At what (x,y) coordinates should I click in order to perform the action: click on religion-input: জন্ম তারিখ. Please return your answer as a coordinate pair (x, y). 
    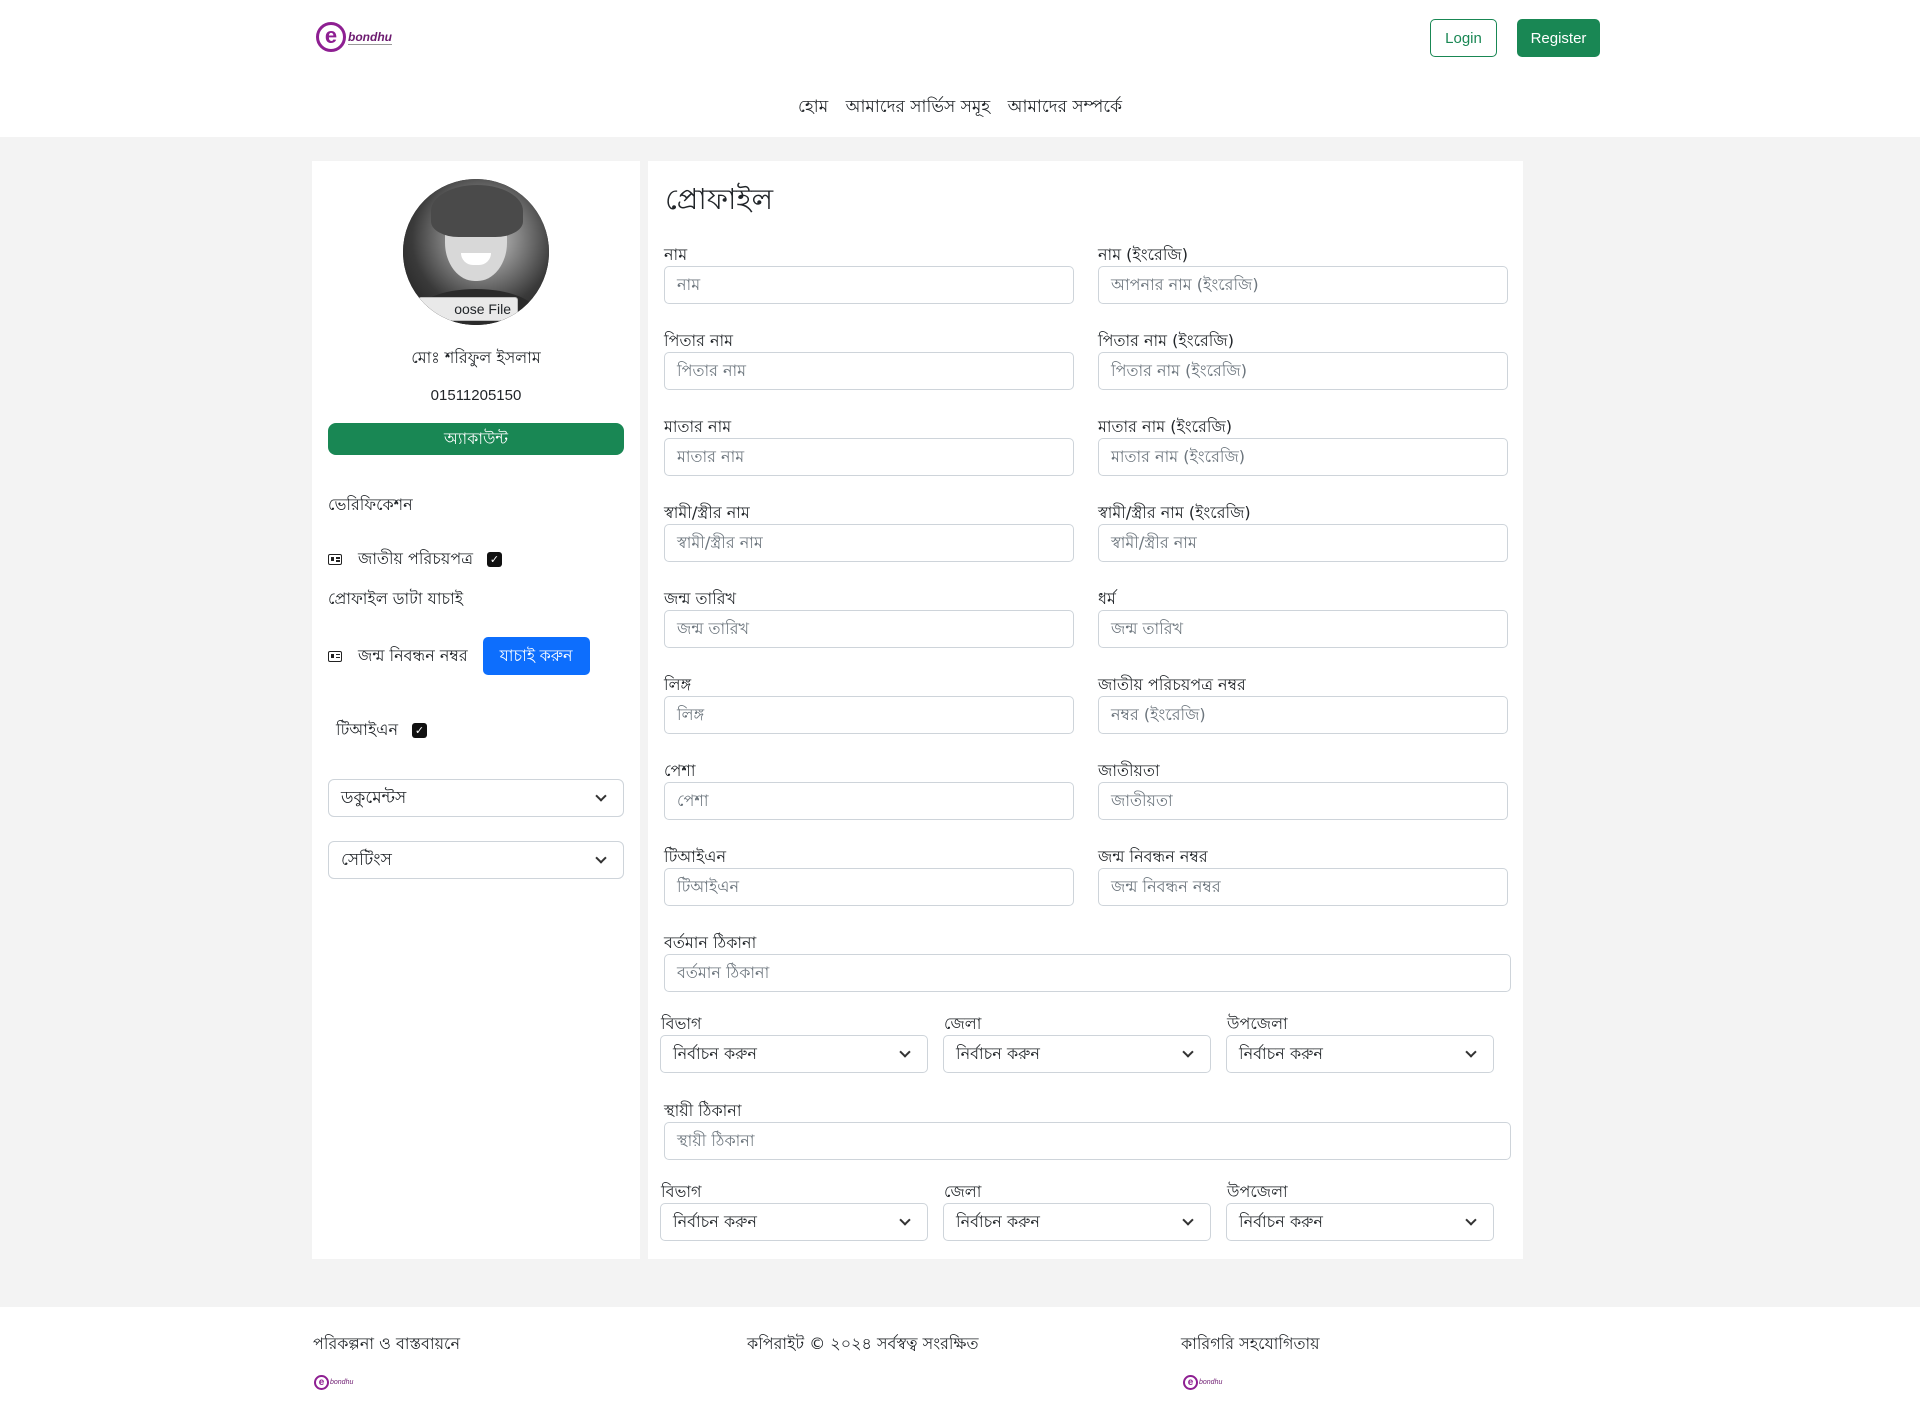
    Looking at the image, I should click on (1303, 629).